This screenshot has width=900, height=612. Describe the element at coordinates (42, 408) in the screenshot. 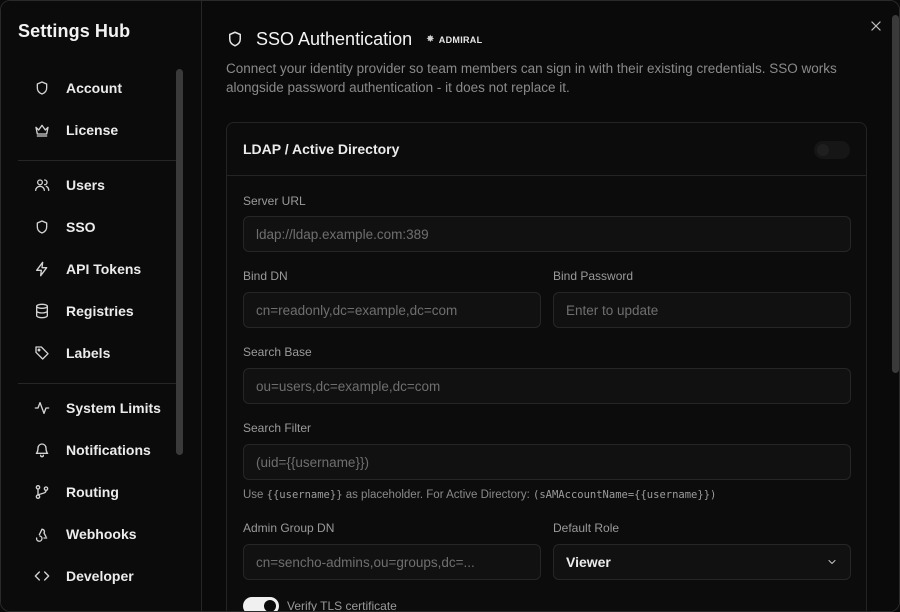

I see `activity-icon` at that location.